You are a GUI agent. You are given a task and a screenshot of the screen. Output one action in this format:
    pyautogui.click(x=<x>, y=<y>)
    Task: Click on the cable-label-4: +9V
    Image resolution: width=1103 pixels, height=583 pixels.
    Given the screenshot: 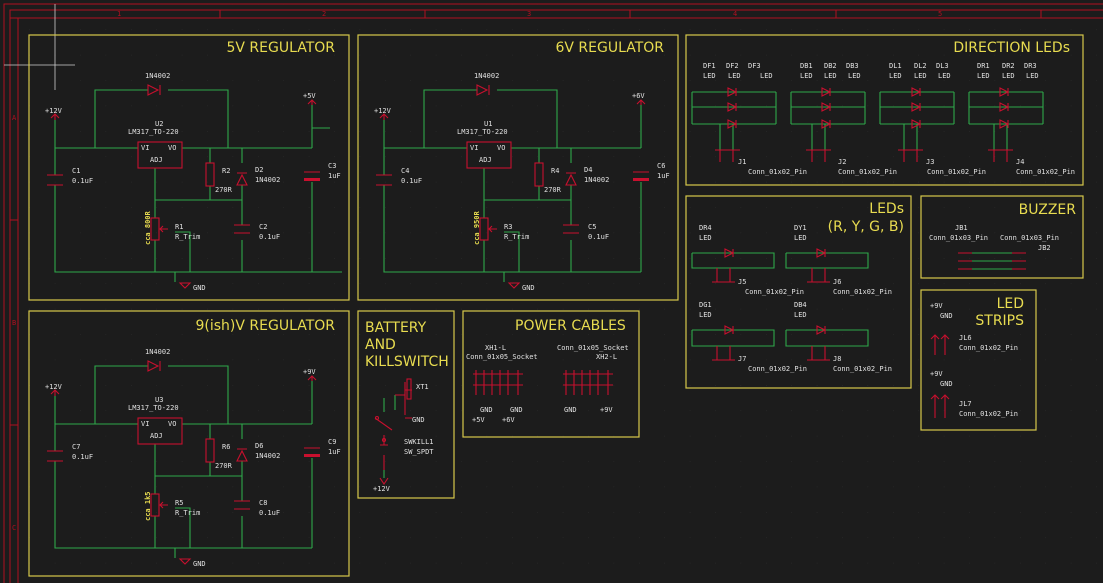 What is the action you would take?
    pyautogui.click(x=606, y=410)
    